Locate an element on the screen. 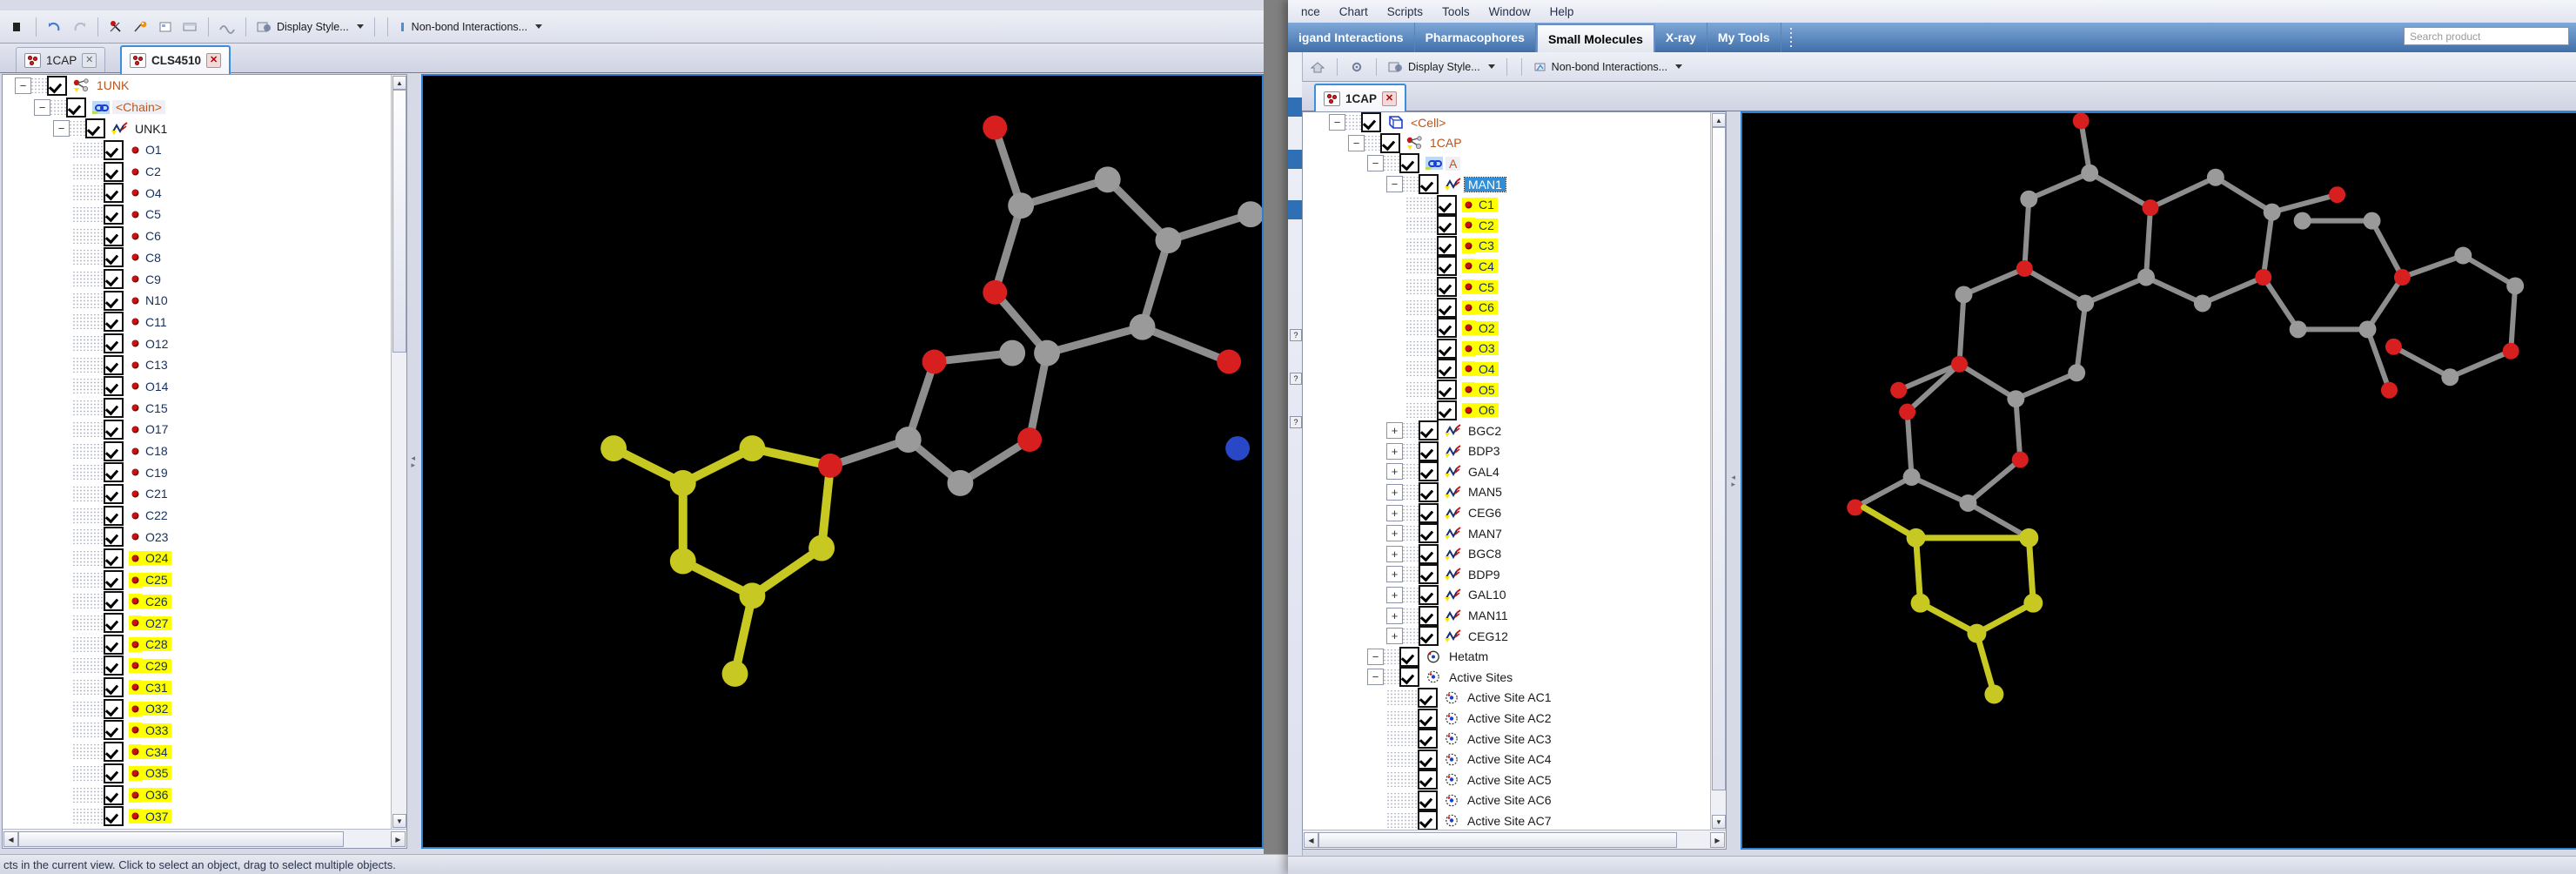 The image size is (2576, 874). tree-node-row: + MAN5 is located at coordinates (1507, 492).